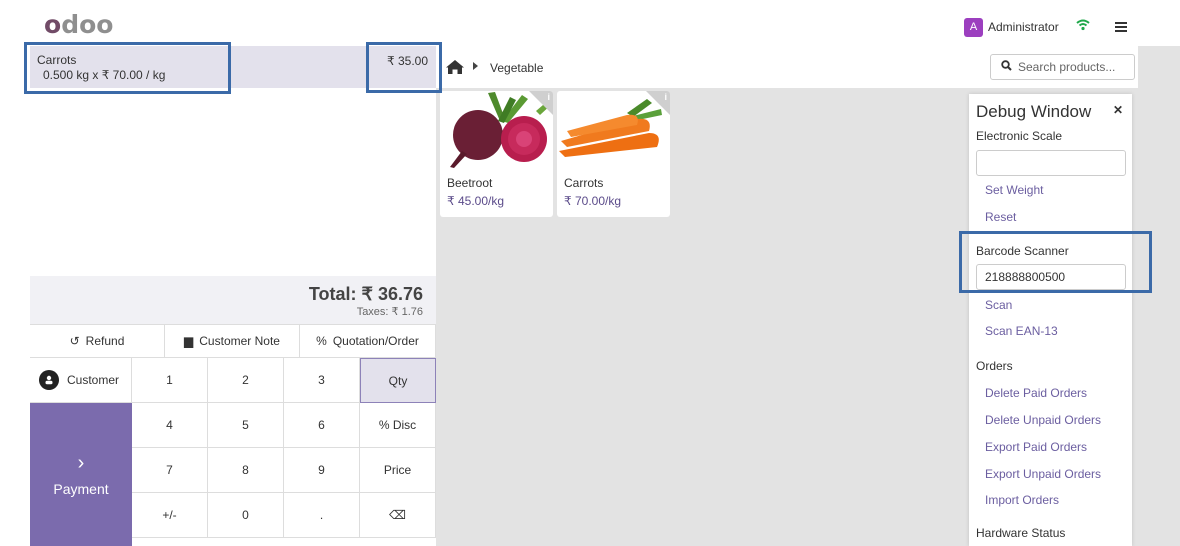  Describe the element at coordinates (404, 67) in the screenshot. I see `highlight-box-line-price` at that location.